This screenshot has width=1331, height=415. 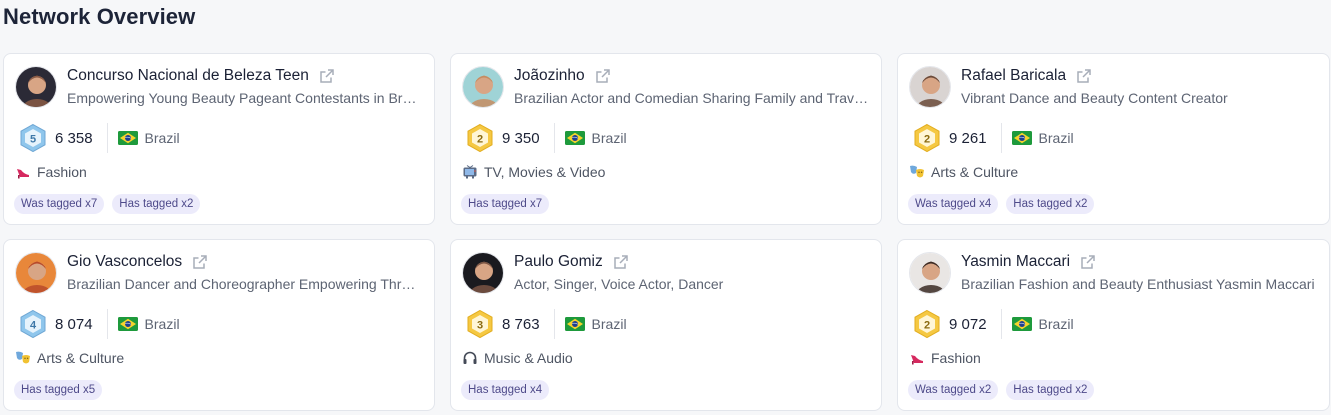 I want to click on tag-list: Has tagged x4, so click(x=505, y=390).